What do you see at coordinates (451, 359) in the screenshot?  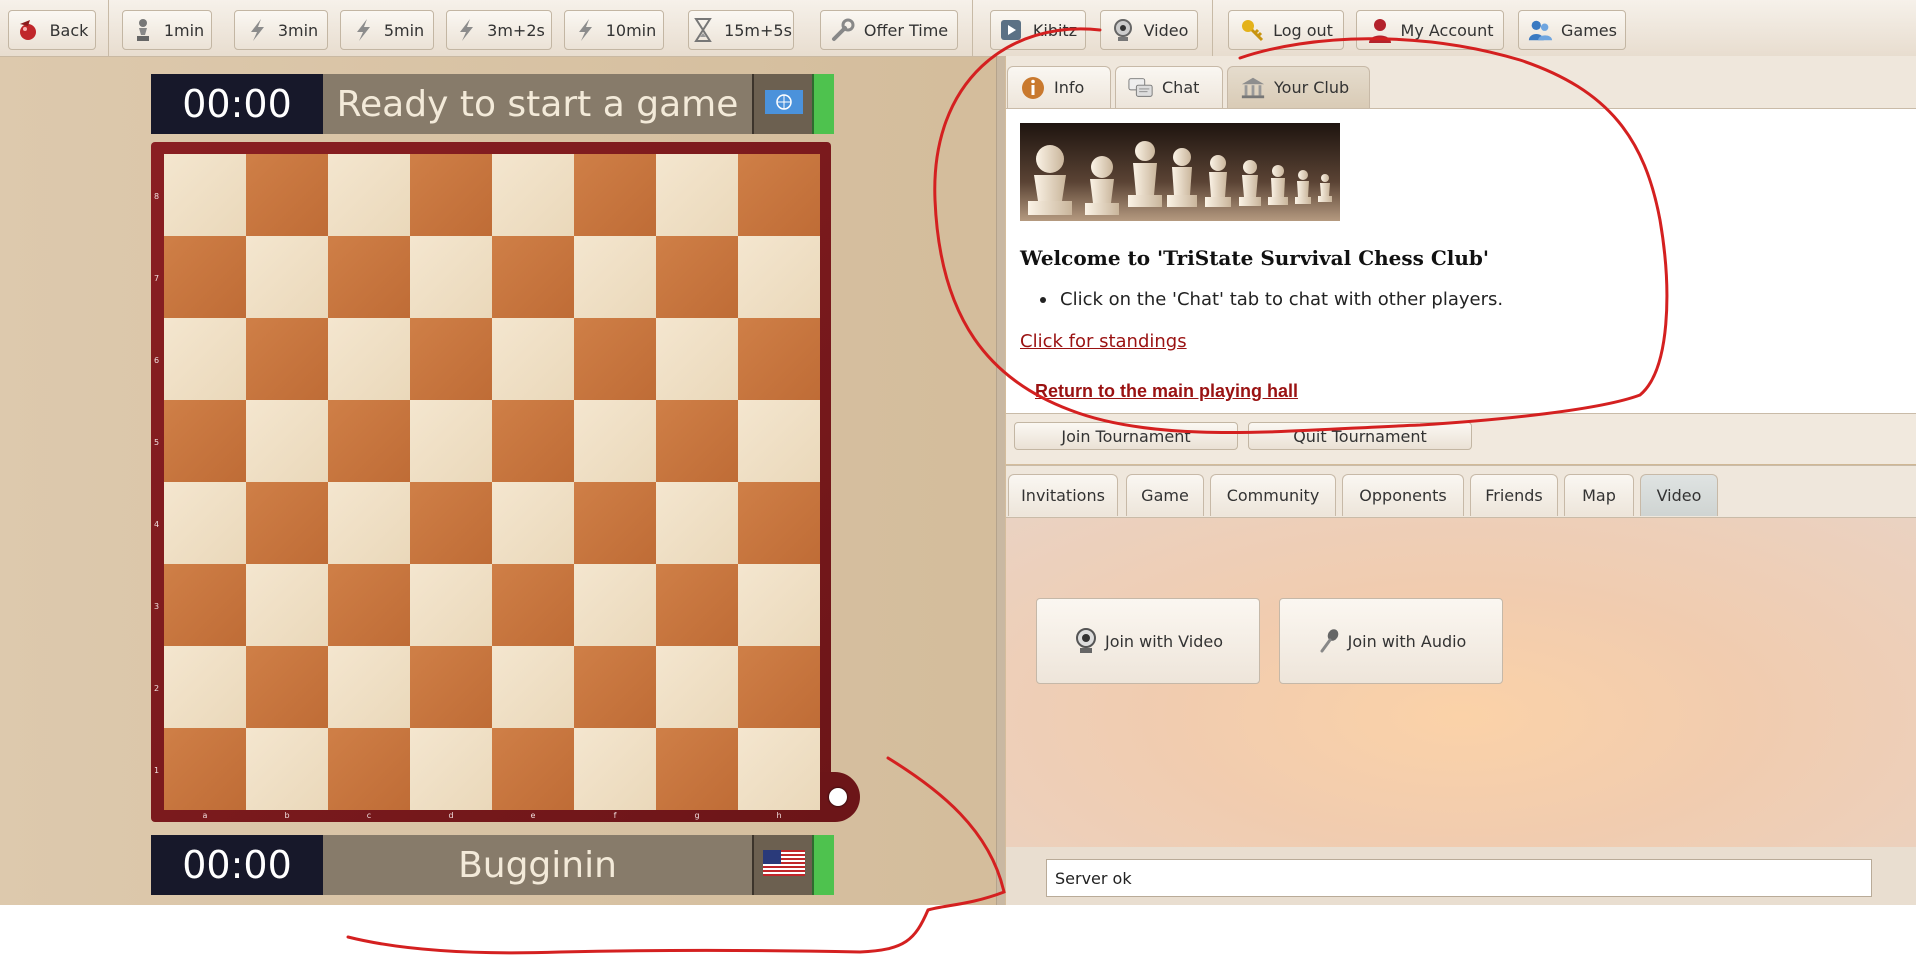 I see `board-square-d6` at bounding box center [451, 359].